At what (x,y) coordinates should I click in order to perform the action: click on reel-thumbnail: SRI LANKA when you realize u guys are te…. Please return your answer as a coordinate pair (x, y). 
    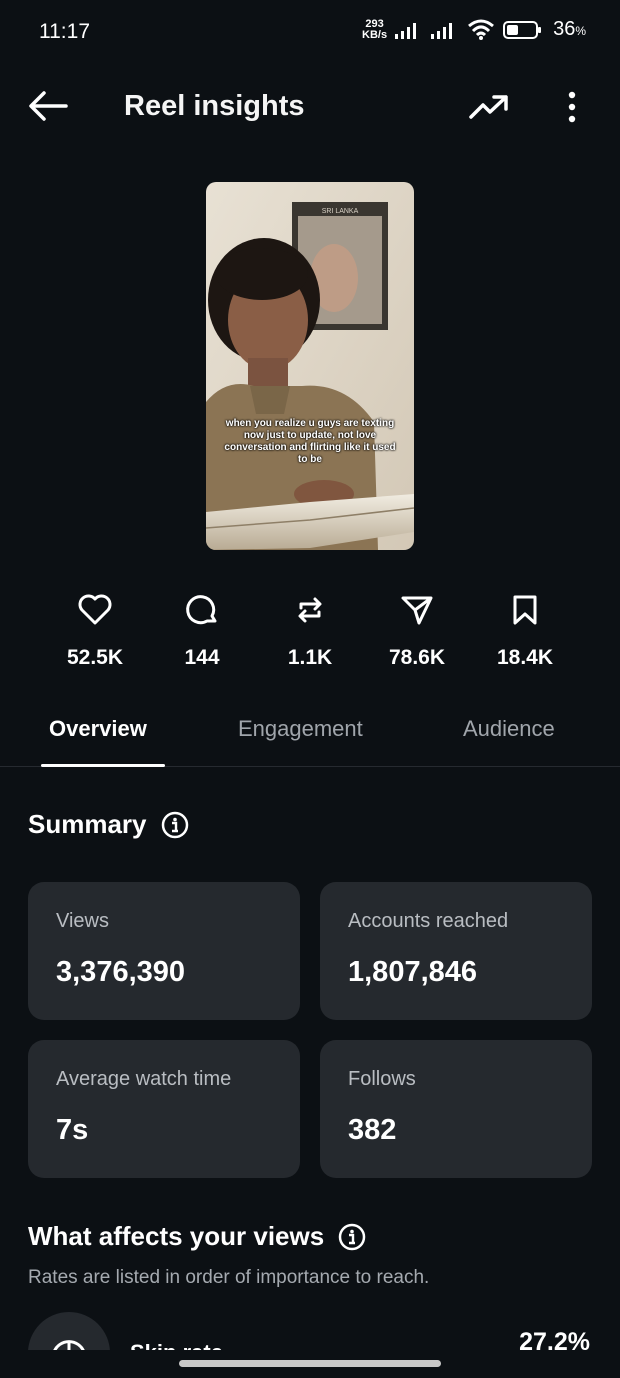
    Looking at the image, I should click on (310, 366).